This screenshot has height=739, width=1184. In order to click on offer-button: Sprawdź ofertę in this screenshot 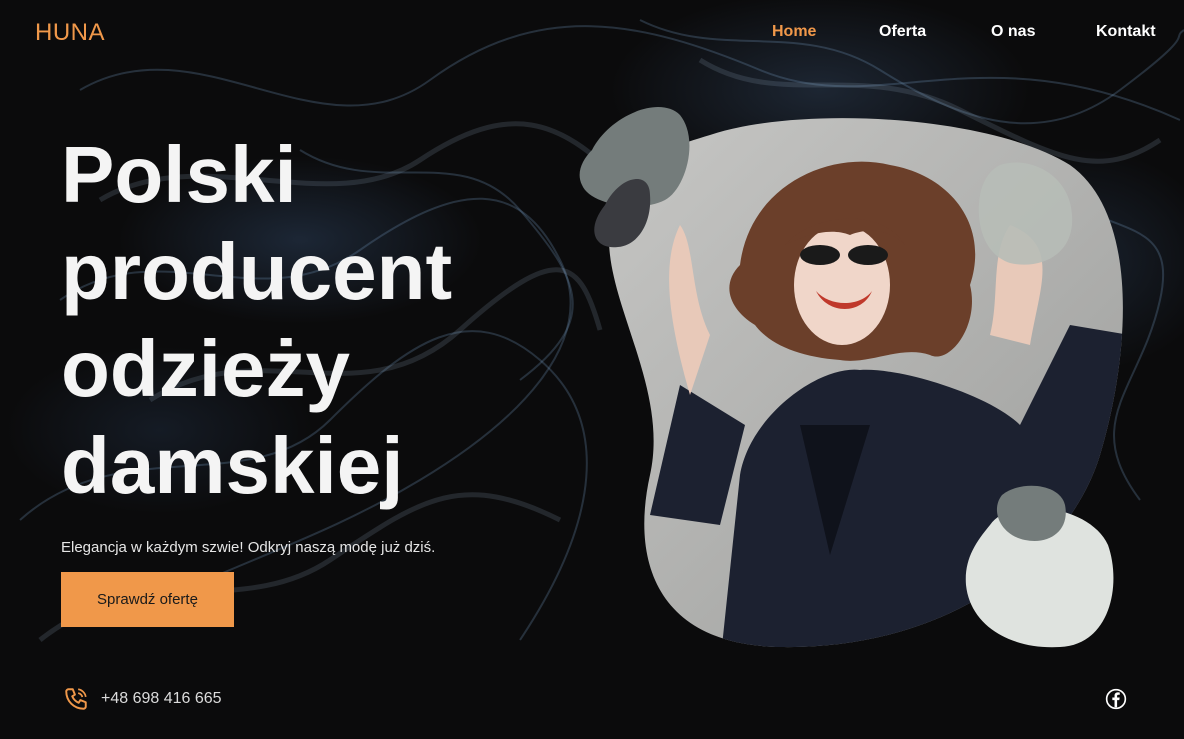, I will do `click(147, 599)`.